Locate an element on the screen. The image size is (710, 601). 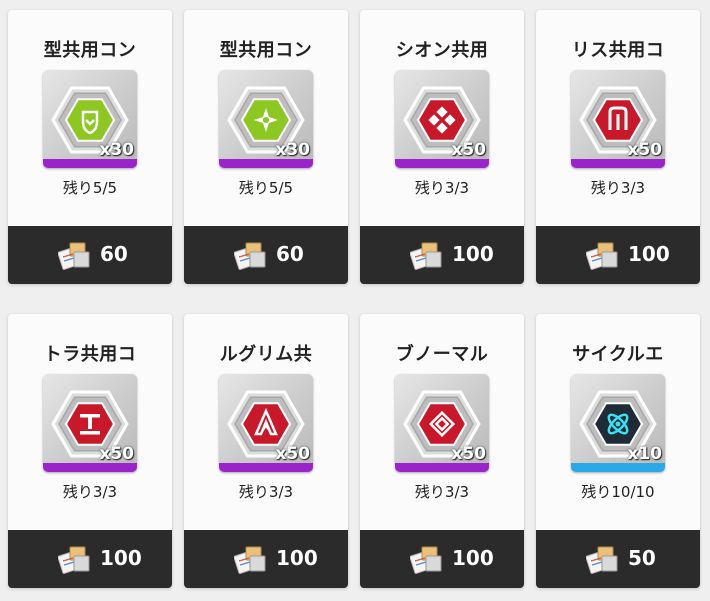
item-price: 50 is located at coordinates (642, 558).